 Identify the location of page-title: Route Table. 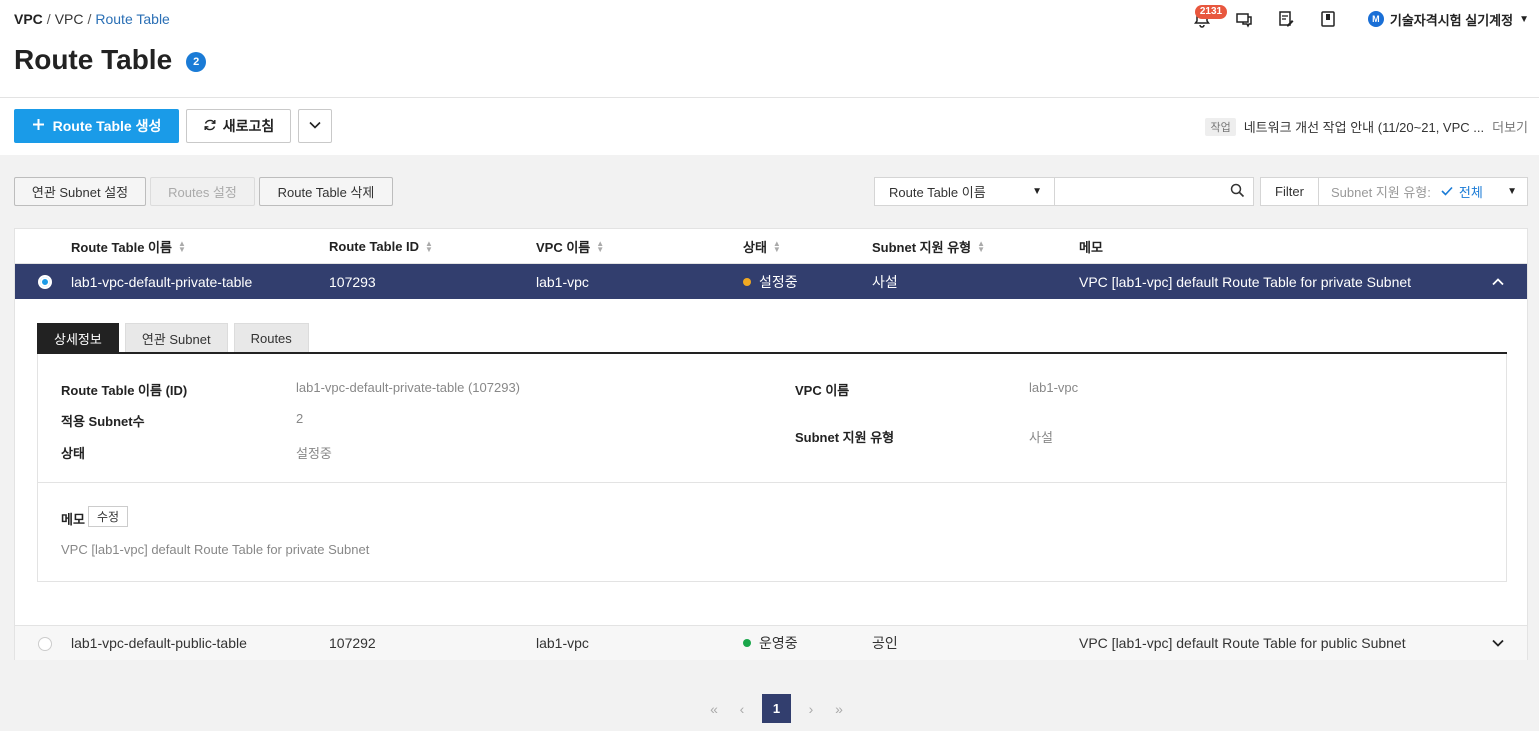
(93, 59).